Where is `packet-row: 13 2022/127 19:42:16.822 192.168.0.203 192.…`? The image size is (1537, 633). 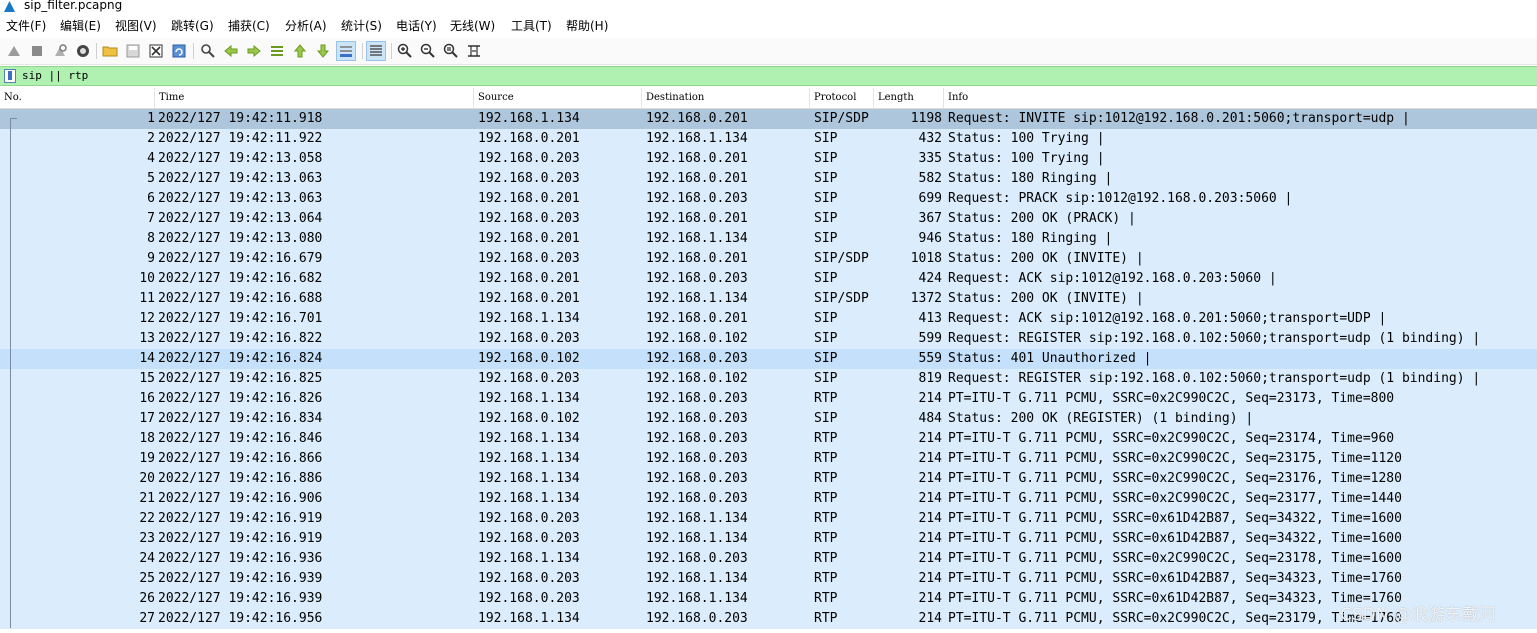 packet-row: 13 2022/127 19:42:16.822 192.168.0.203 192.… is located at coordinates (768, 339).